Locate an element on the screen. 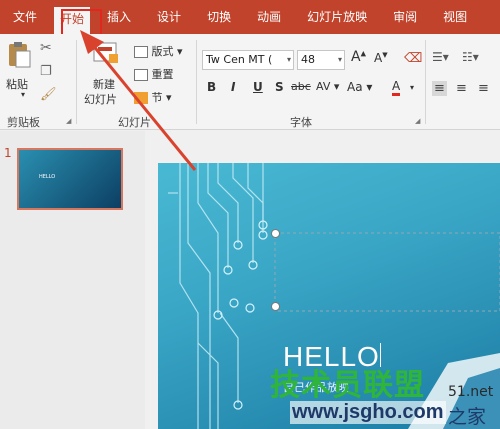 Image resolution: width=500 pixels, height=429 pixels. watermark-title: 技术员联盟 is located at coordinates (347, 385).